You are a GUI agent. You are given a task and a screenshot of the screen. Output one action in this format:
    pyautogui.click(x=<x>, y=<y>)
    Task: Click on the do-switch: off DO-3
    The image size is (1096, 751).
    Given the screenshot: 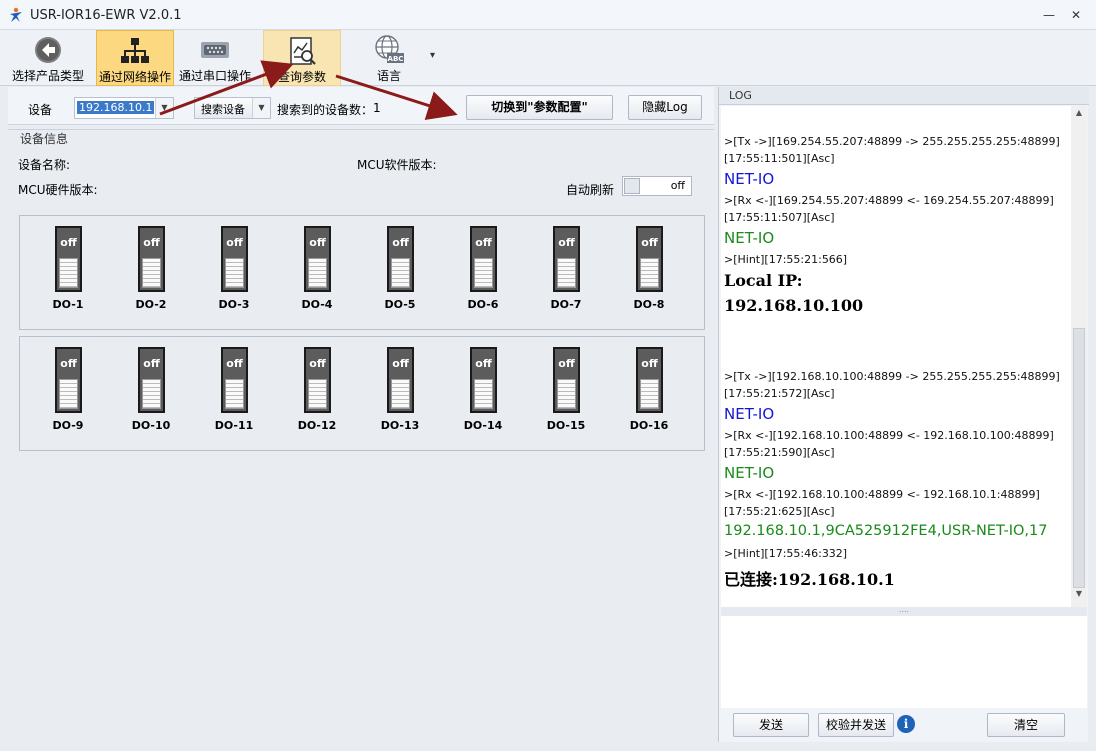 What is the action you would take?
    pyautogui.click(x=234, y=266)
    